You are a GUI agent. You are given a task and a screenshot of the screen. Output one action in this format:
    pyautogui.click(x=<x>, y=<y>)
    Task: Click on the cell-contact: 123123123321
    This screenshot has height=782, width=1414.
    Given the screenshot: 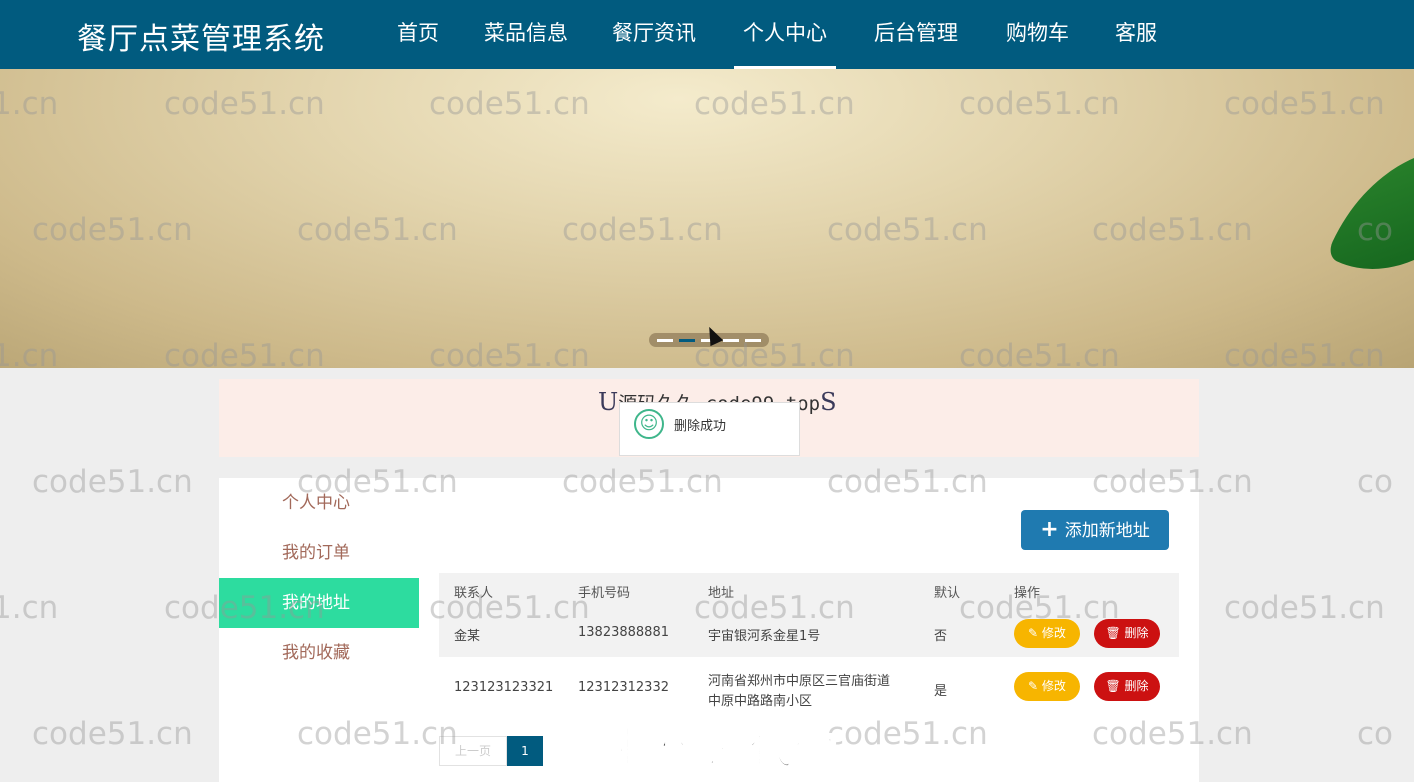 What is the action you would take?
    pyautogui.click(x=504, y=687)
    